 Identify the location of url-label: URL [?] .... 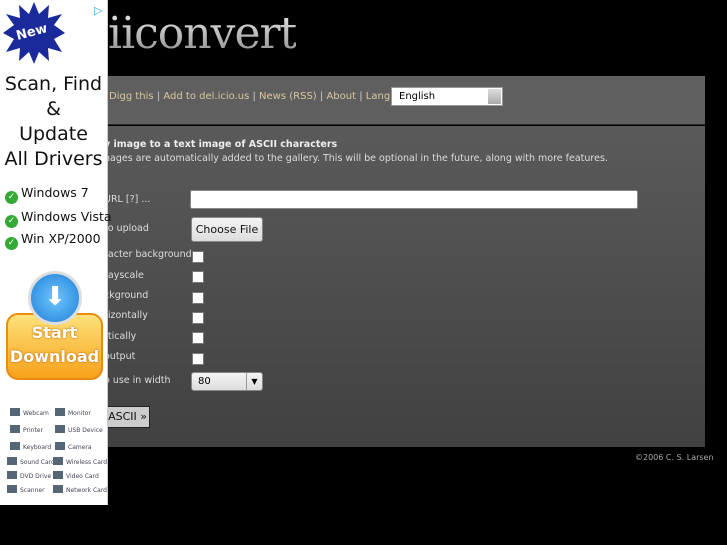
(127, 199).